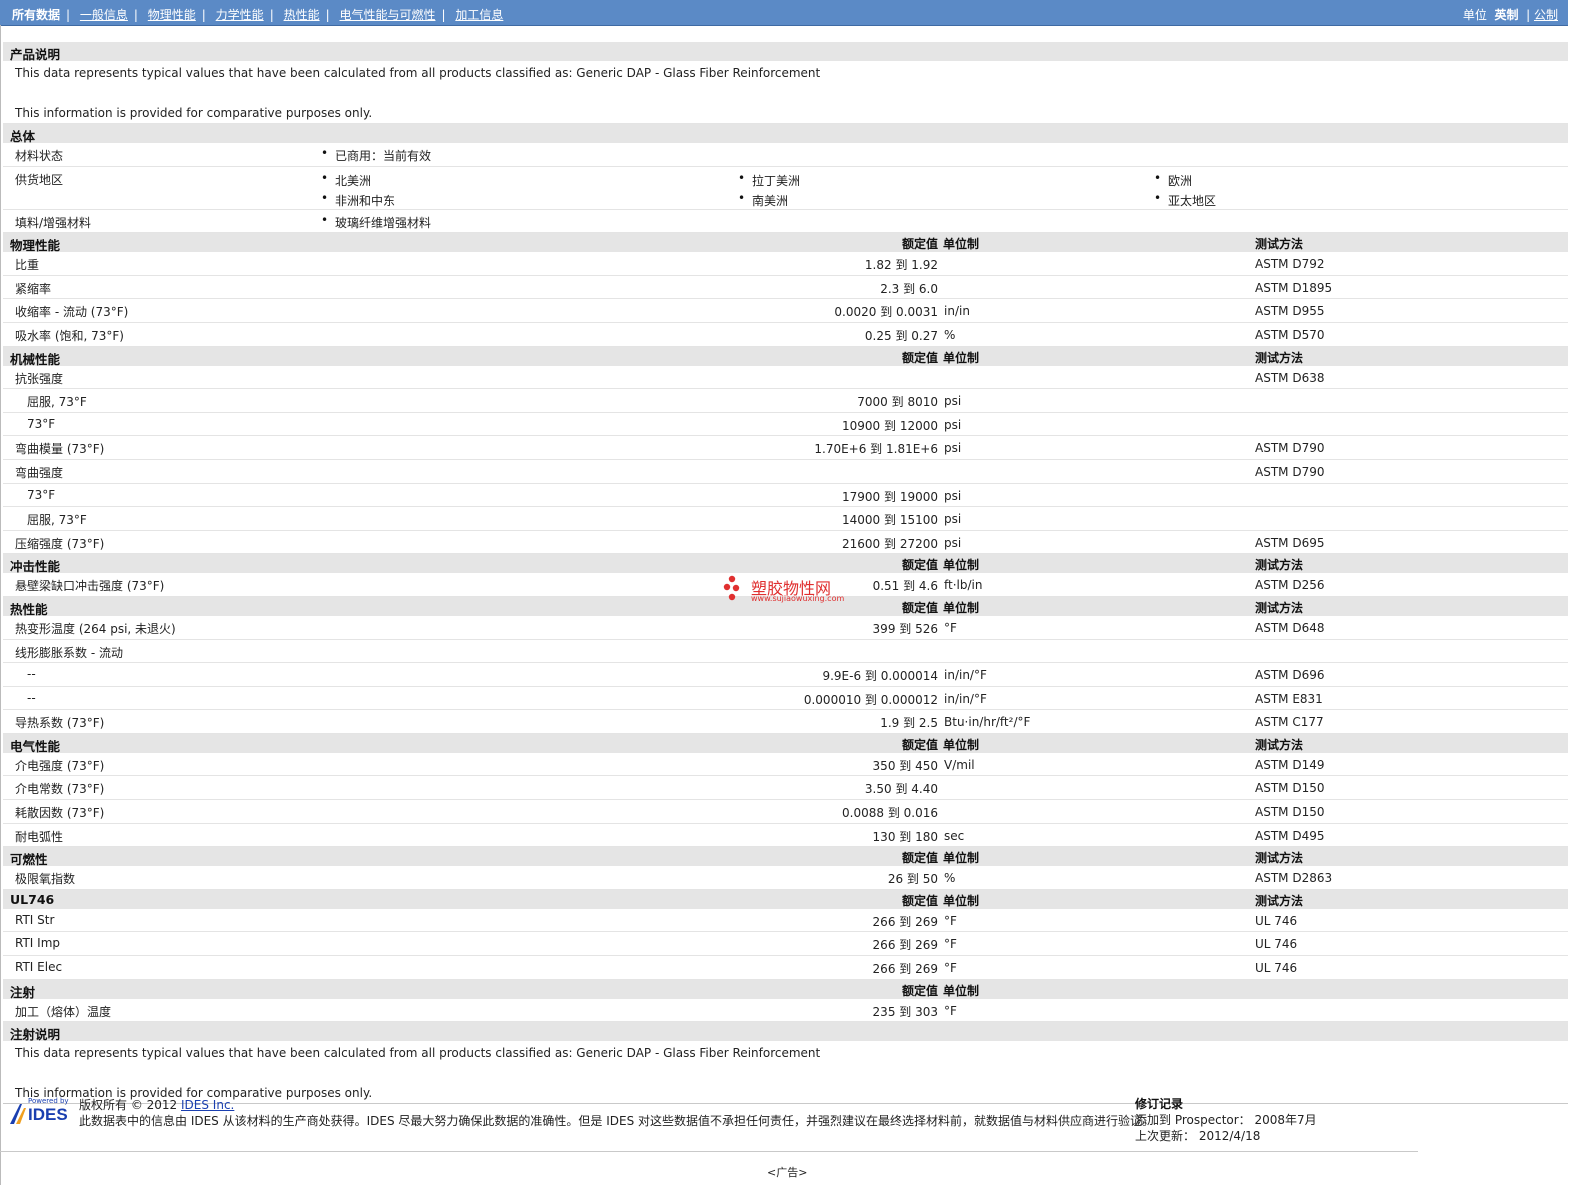  I want to click on watermark-url: www.sujiaowuxing.com, so click(798, 598).